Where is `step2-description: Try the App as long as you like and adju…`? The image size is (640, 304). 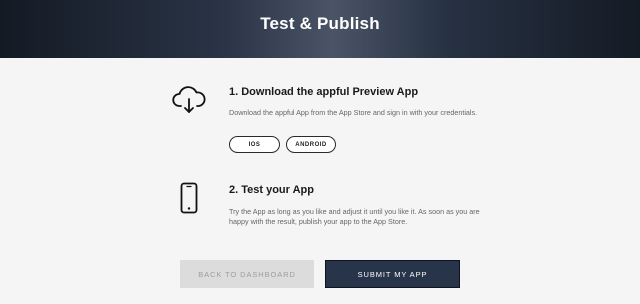
step2-description: Try the App as long as you like and adju… is located at coordinates (354, 216).